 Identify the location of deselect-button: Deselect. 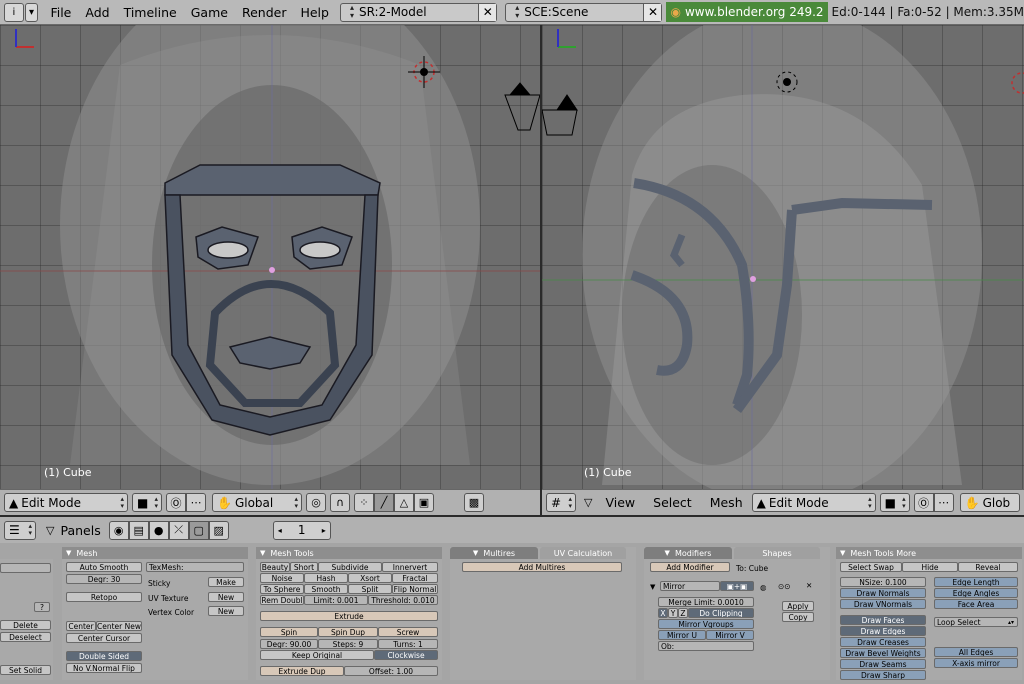
(25, 637).